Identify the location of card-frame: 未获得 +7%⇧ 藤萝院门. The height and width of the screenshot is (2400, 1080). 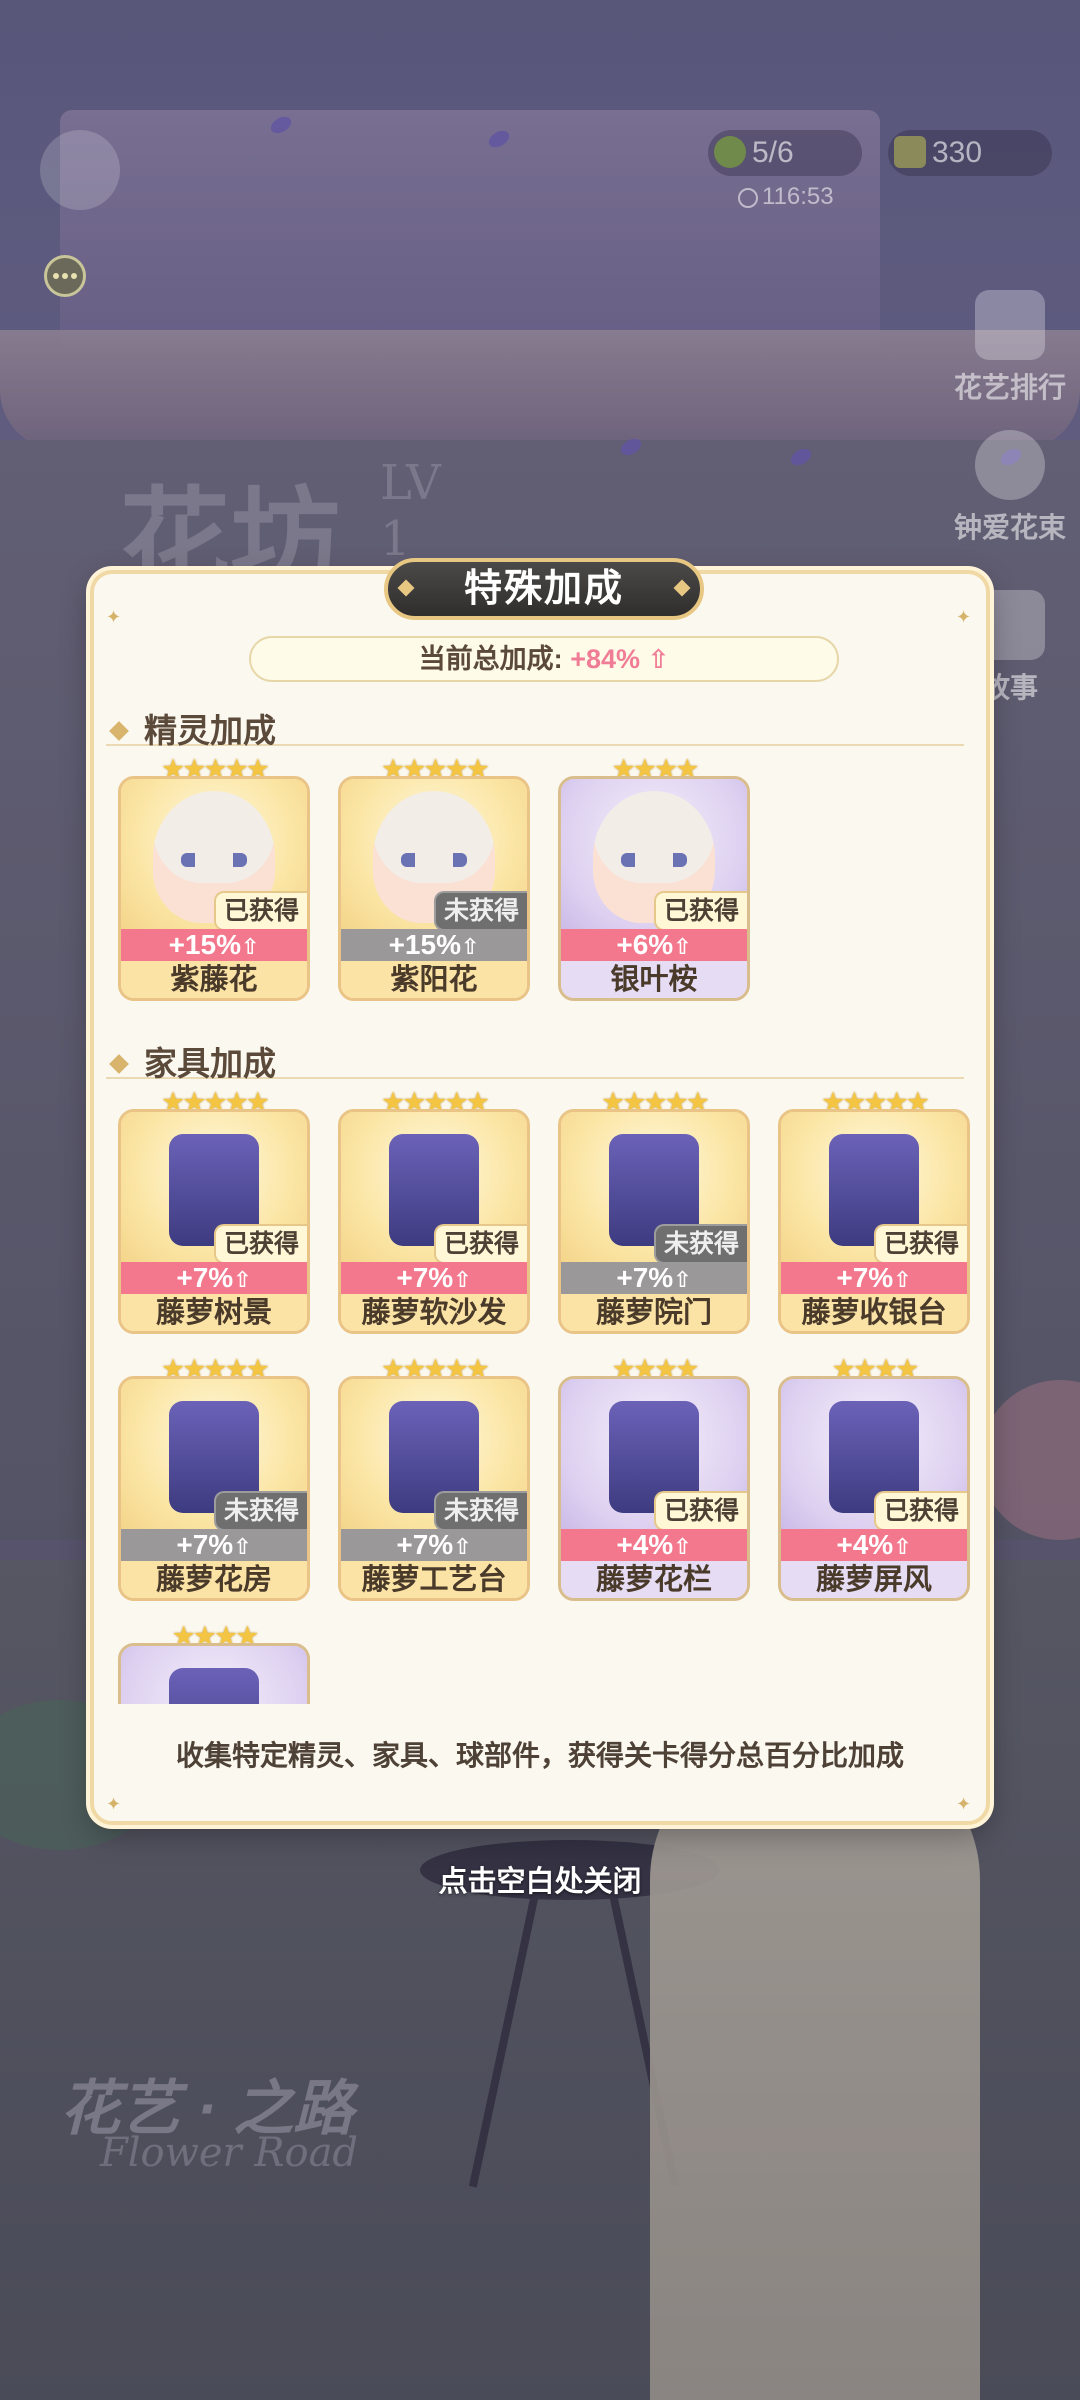
(654, 1221).